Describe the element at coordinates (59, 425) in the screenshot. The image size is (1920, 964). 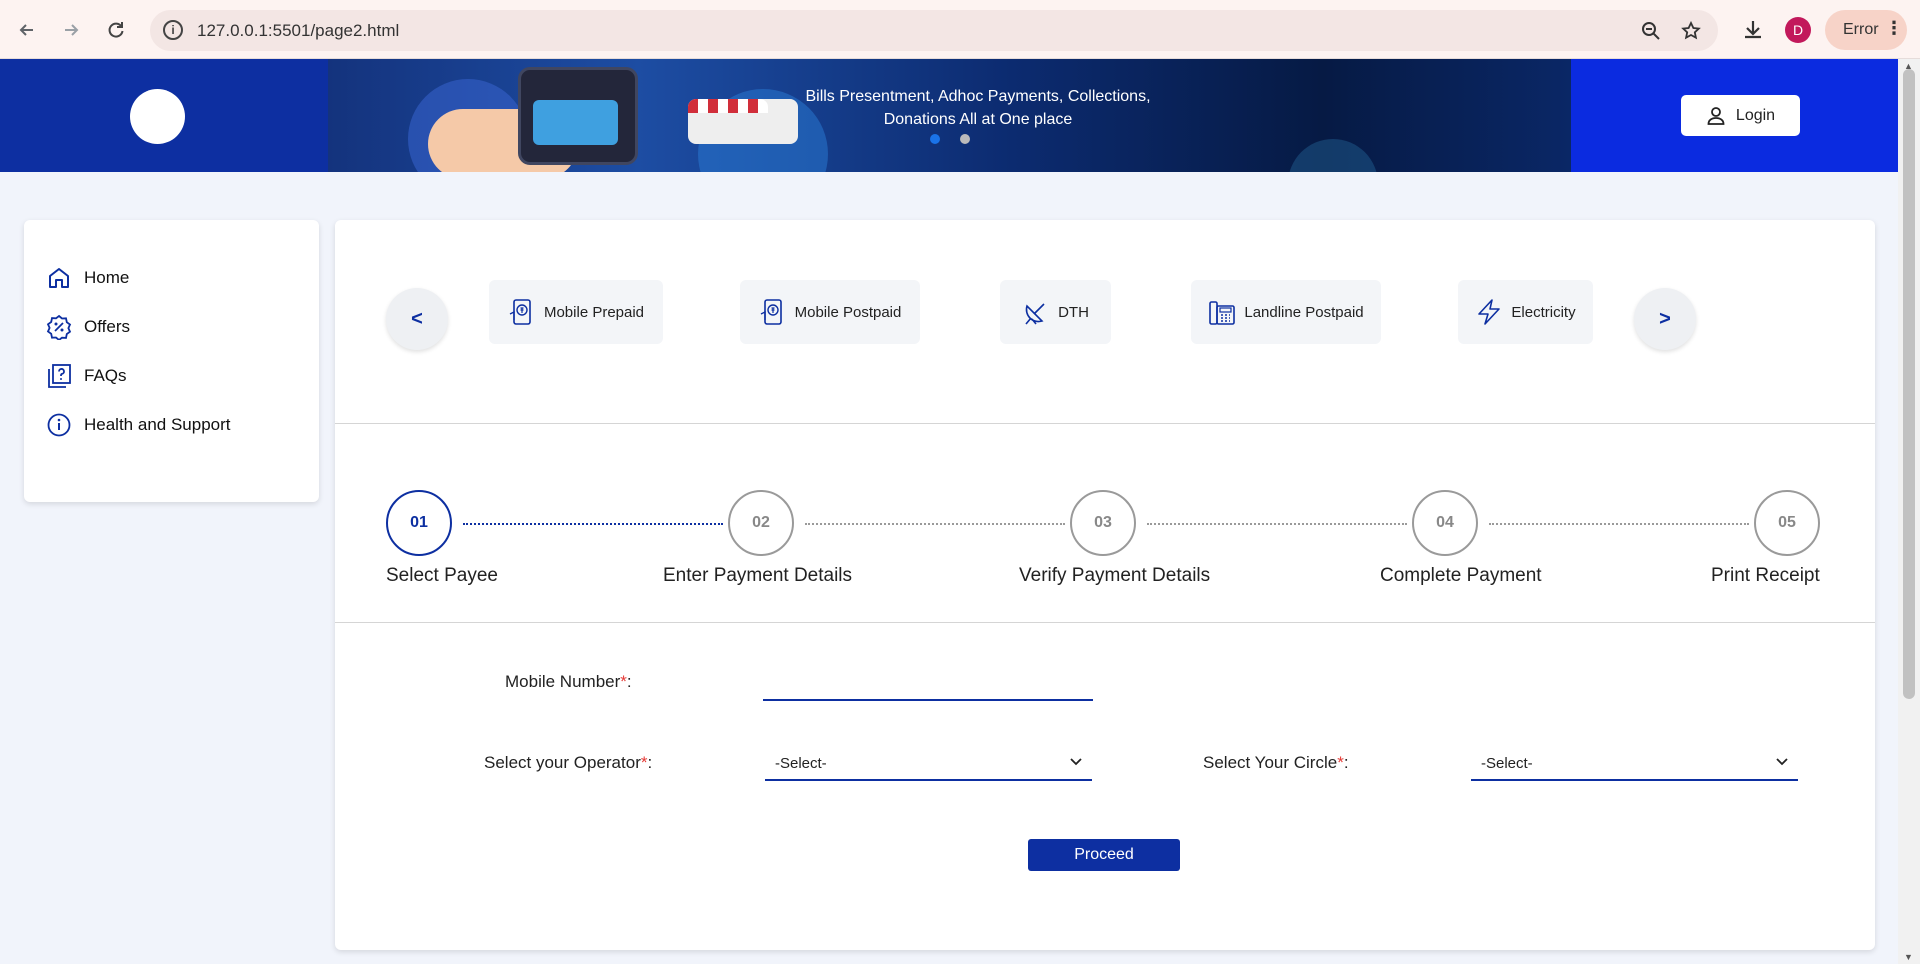
I see `info-icon` at that location.